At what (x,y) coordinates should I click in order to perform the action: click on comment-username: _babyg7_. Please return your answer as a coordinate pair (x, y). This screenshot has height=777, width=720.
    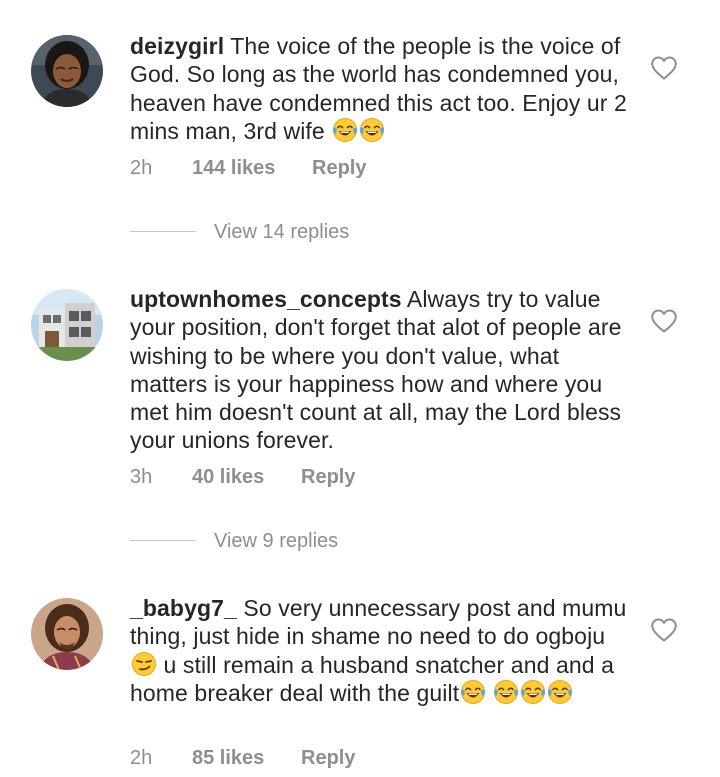
    Looking at the image, I should click on (183, 608).